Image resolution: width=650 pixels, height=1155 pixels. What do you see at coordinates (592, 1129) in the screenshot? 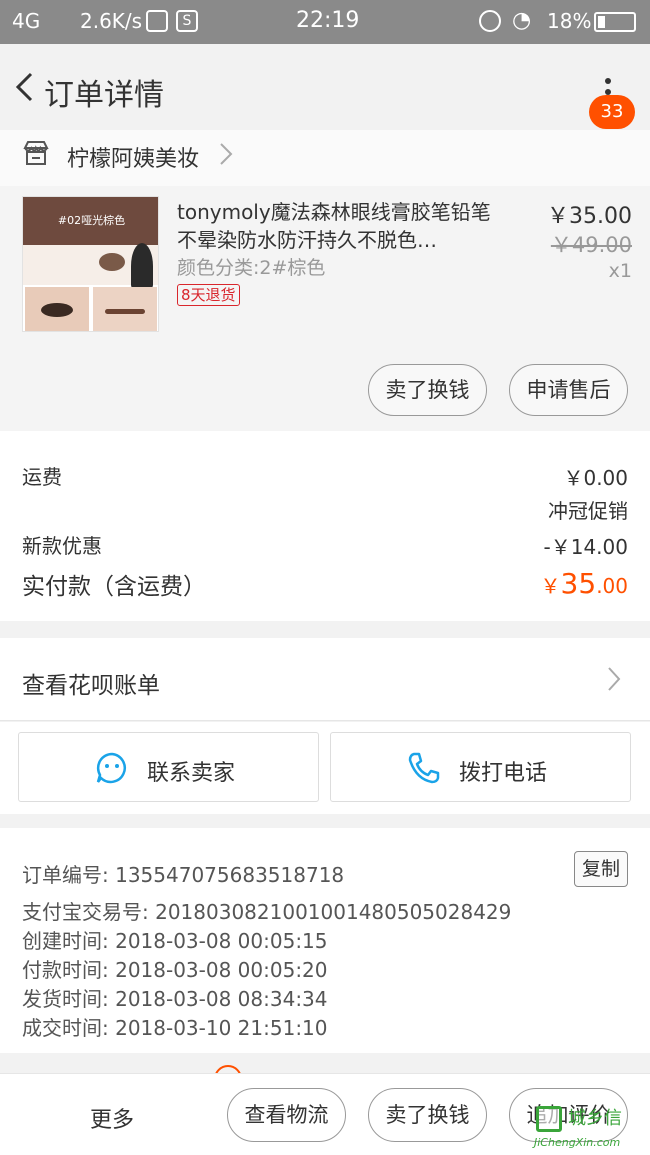
I see `site-watermark: 城乡信 JiChengXin.com` at bounding box center [592, 1129].